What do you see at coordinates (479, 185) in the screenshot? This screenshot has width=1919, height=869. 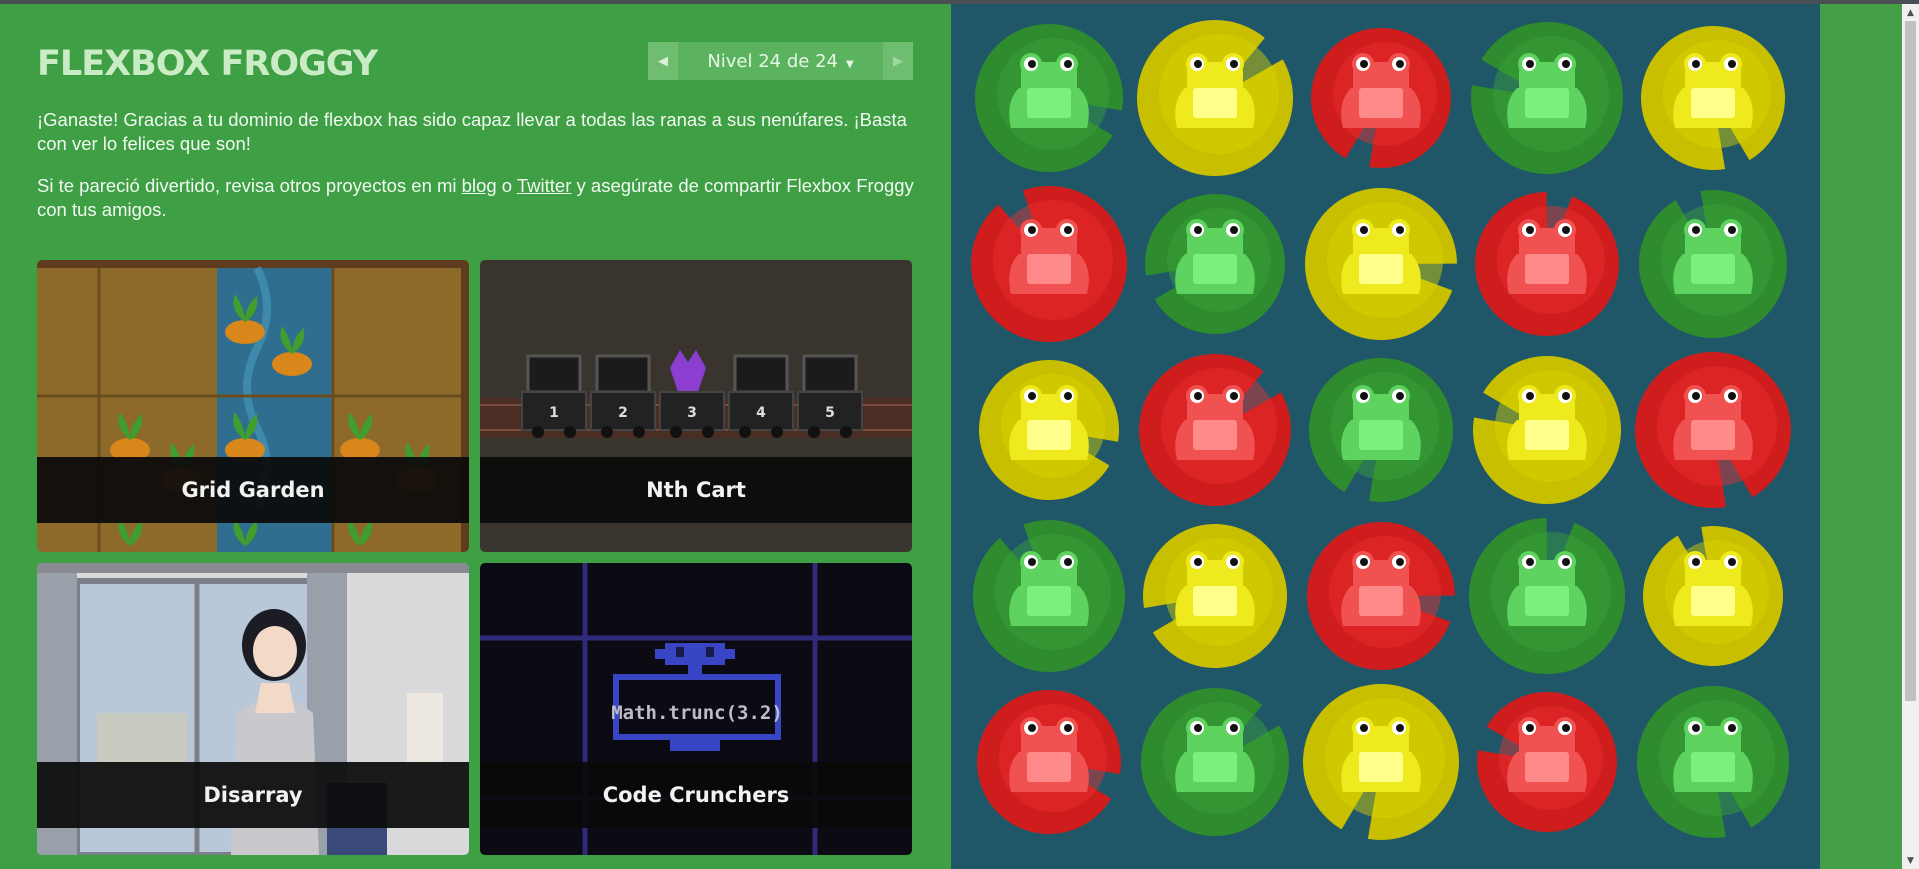 I see `blog-link: blog` at bounding box center [479, 185].